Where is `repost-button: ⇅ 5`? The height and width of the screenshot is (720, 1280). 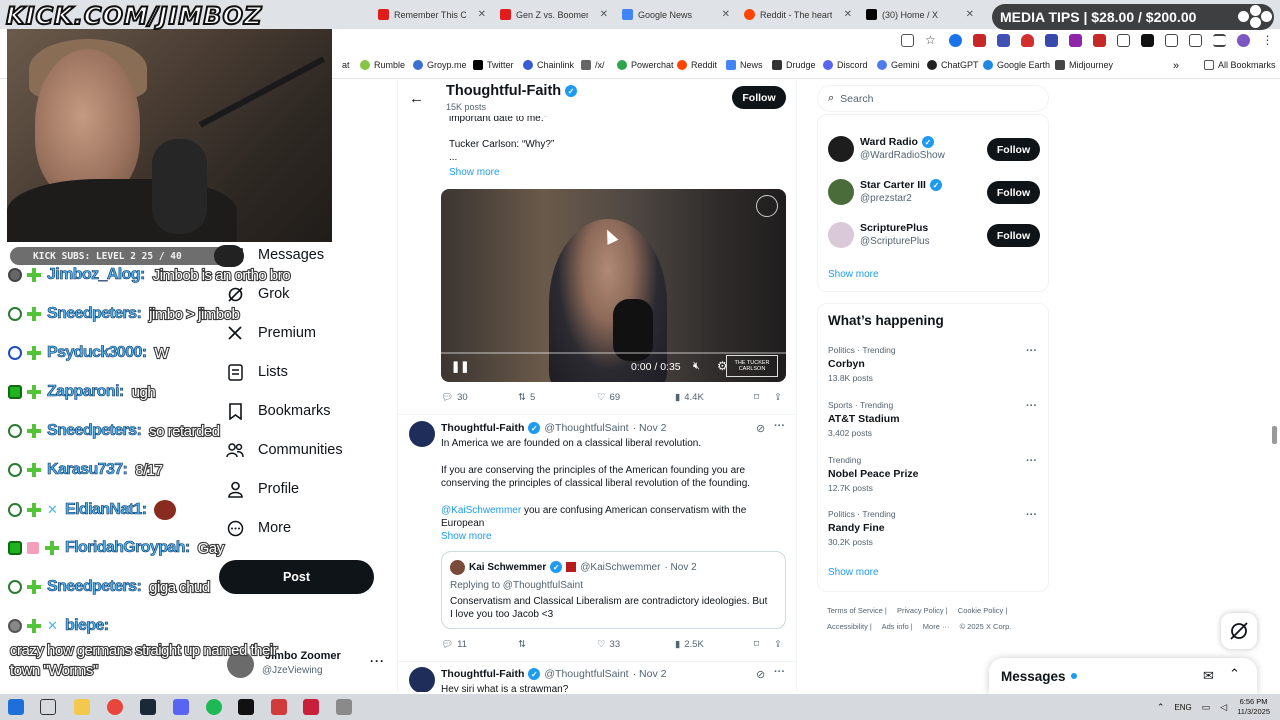 repost-button: ⇅ 5 is located at coordinates (526, 397).